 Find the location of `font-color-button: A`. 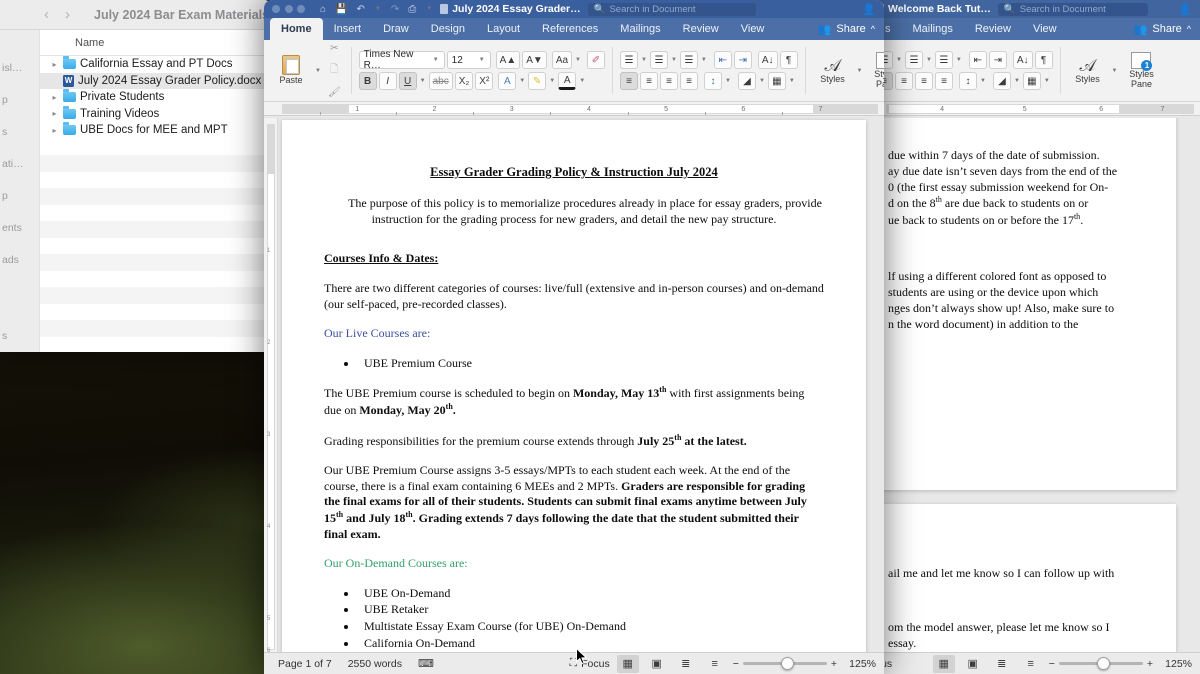

font-color-button: A is located at coordinates (567, 81).